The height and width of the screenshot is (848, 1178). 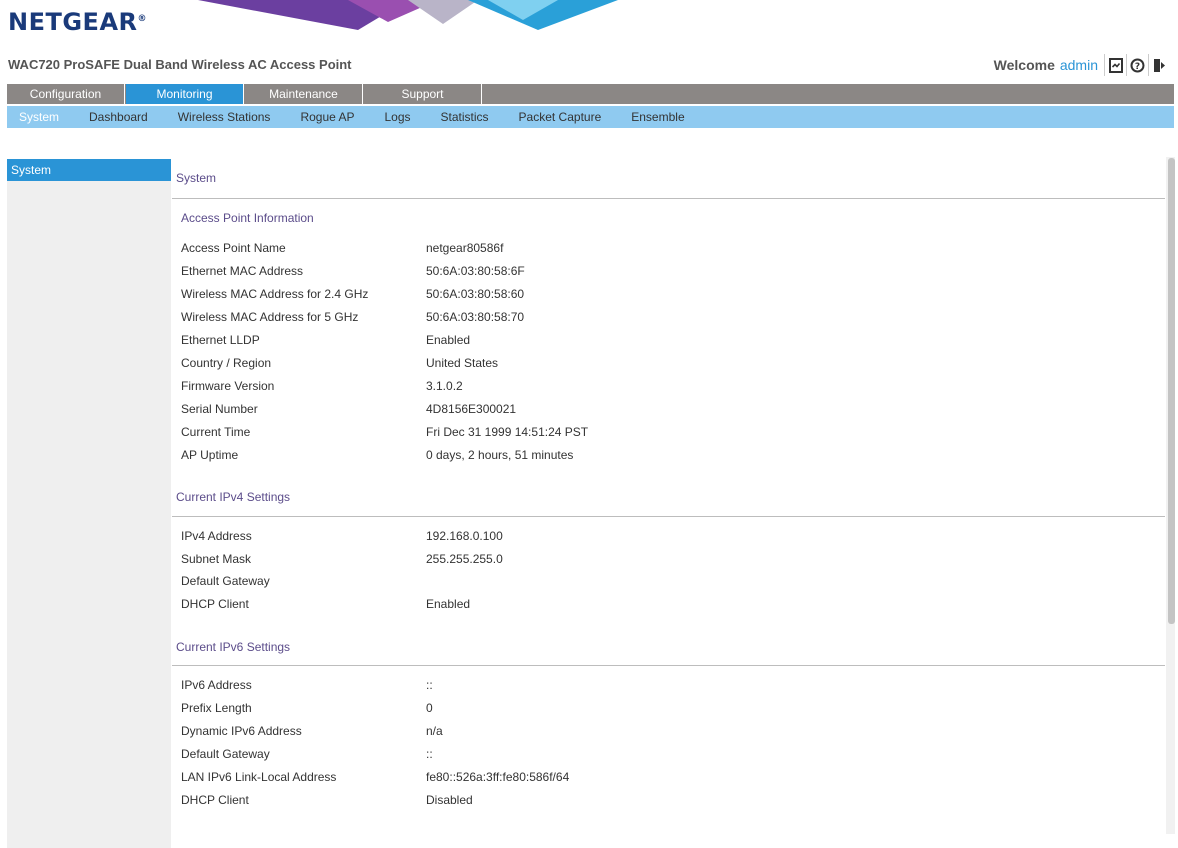 What do you see at coordinates (498, 777) in the screenshot?
I see `row-value: fe80::526a:3ff:fe80:586f/64` at bounding box center [498, 777].